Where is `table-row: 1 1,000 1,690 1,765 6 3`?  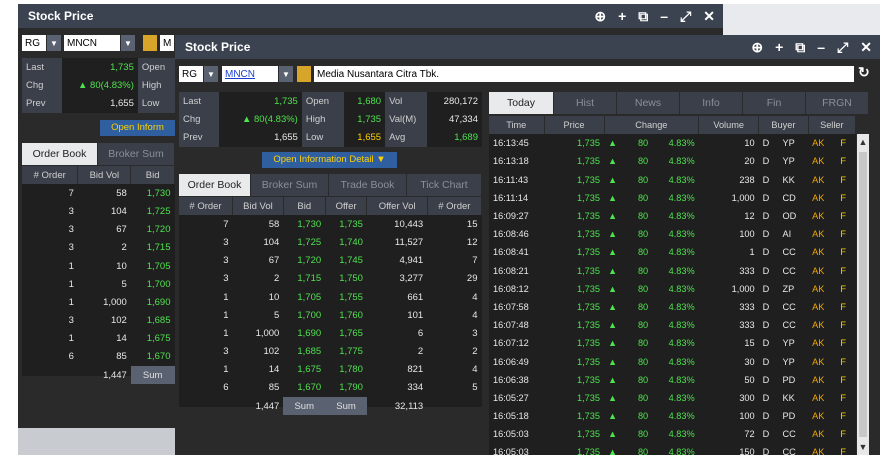 table-row: 1 1,000 1,690 1,765 6 3 is located at coordinates (330, 333).